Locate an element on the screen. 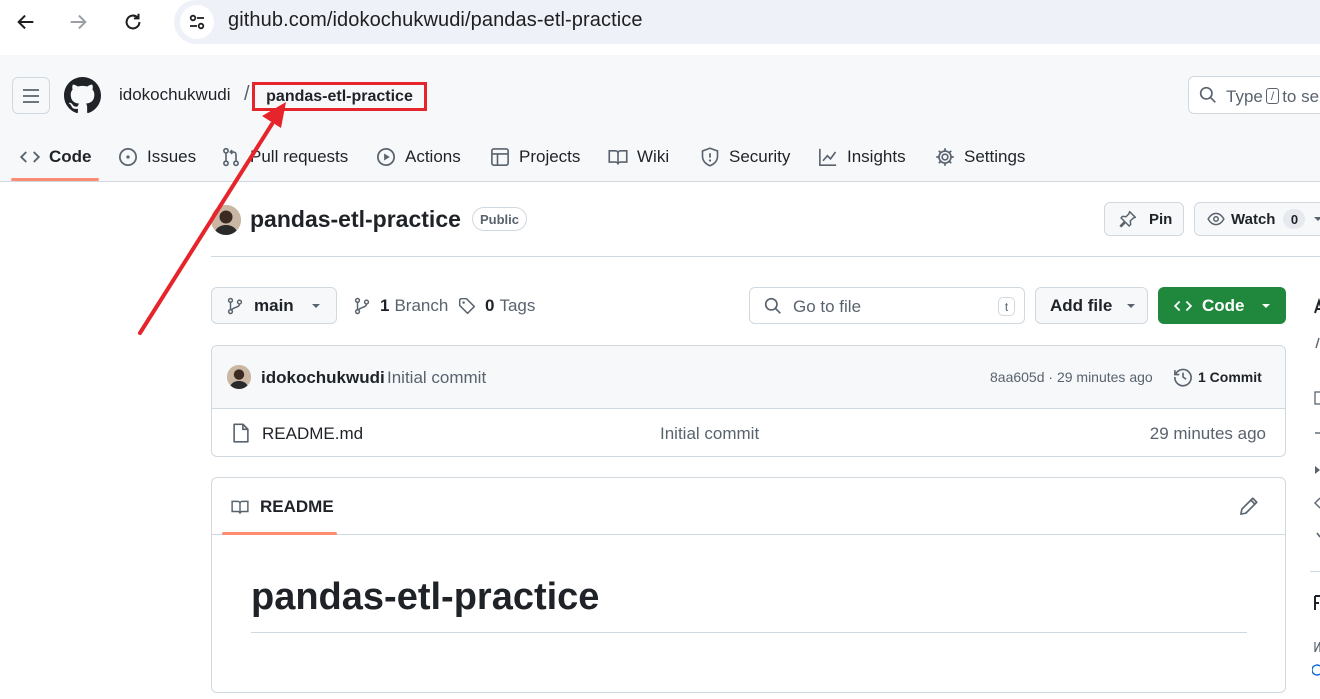  arrow-right-icon is located at coordinates (78, 22).